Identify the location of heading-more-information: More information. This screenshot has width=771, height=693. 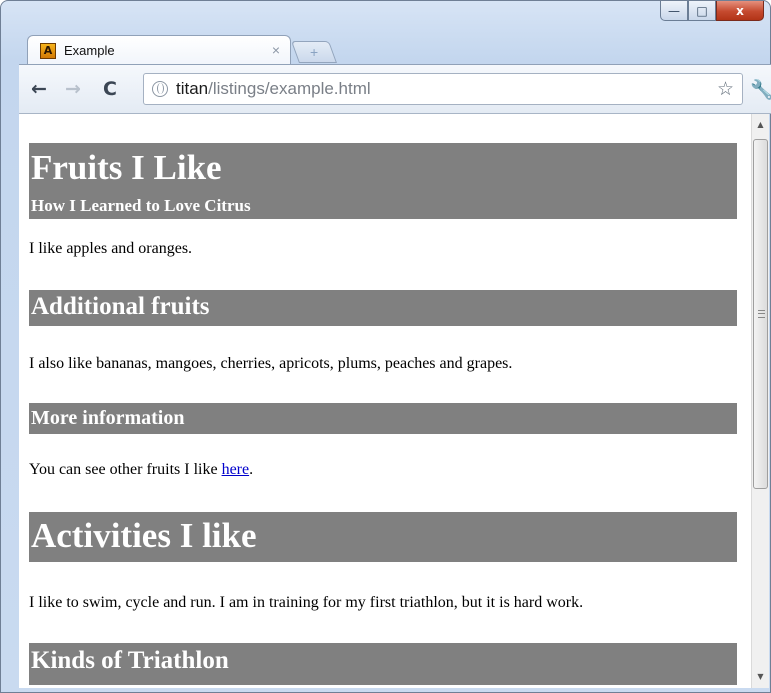
(383, 418).